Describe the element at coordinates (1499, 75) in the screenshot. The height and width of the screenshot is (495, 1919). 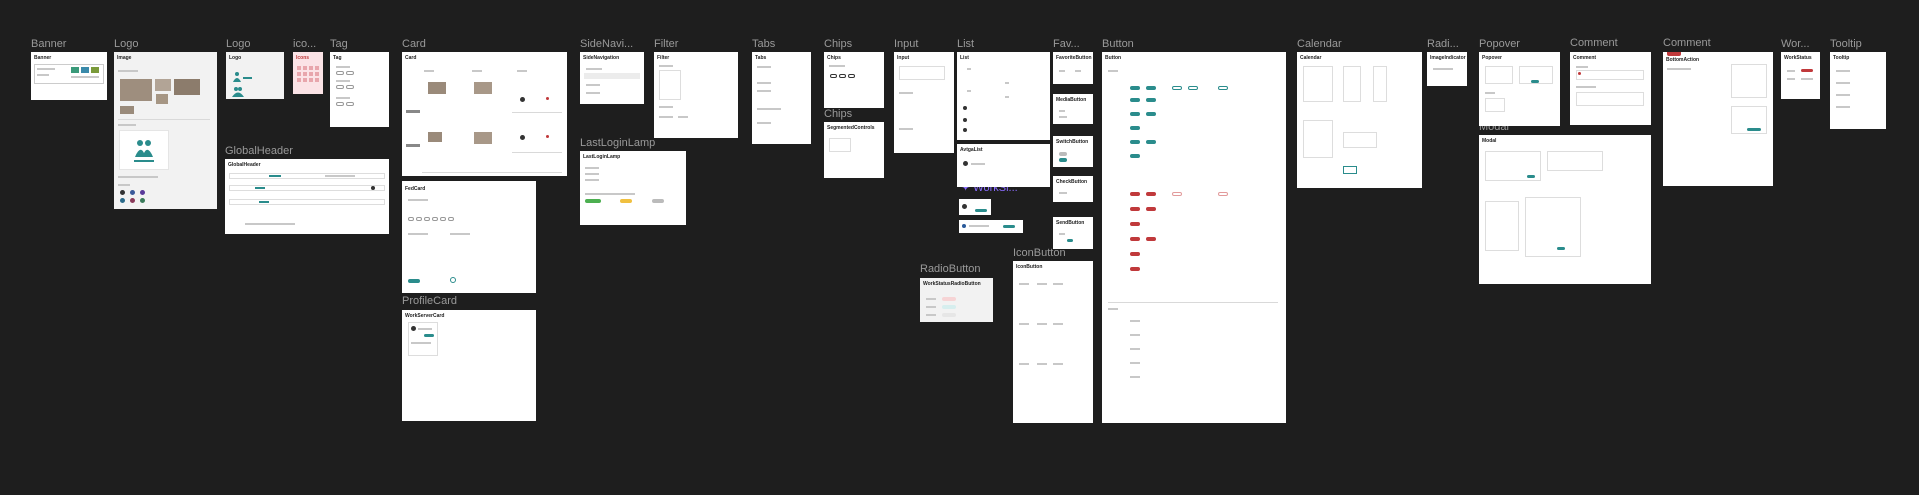
I see `popover-preview` at that location.